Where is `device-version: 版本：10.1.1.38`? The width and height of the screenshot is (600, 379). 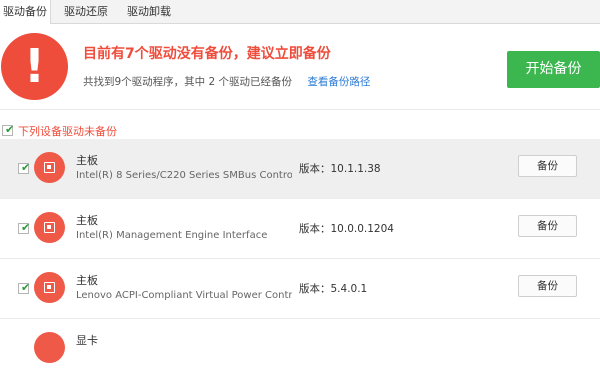 device-version: 版本：10.1.1.38 is located at coordinates (340, 169).